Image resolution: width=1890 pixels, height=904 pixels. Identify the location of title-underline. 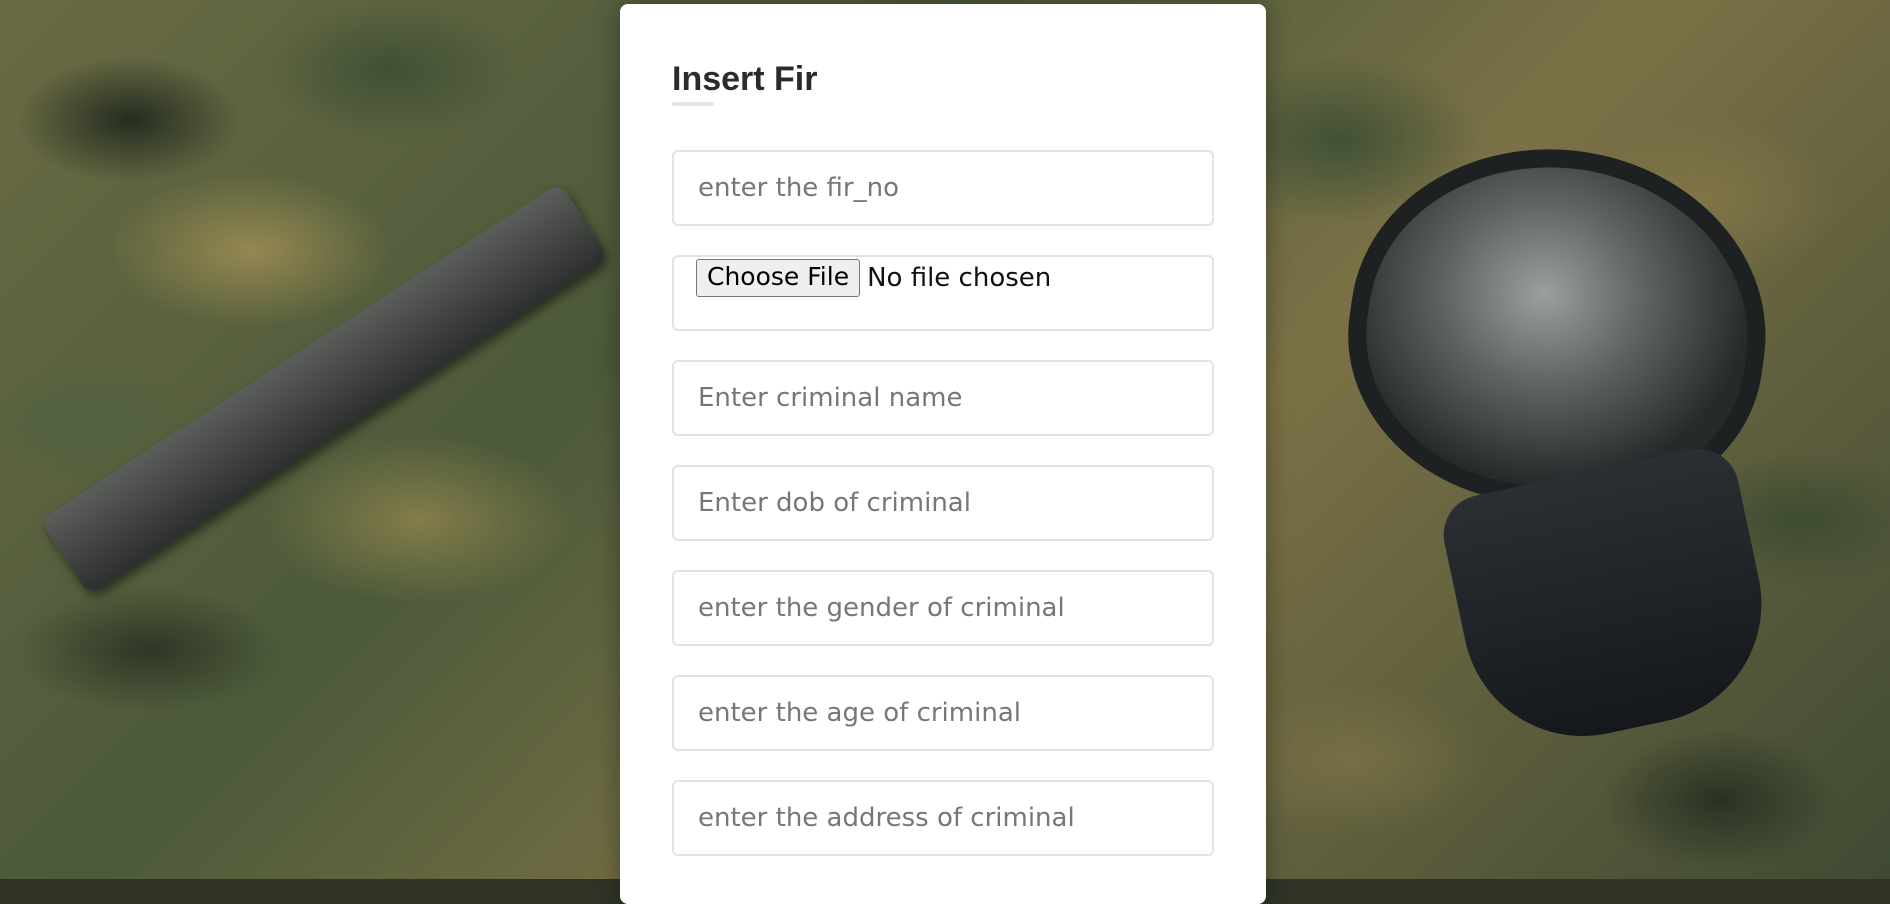
(693, 104).